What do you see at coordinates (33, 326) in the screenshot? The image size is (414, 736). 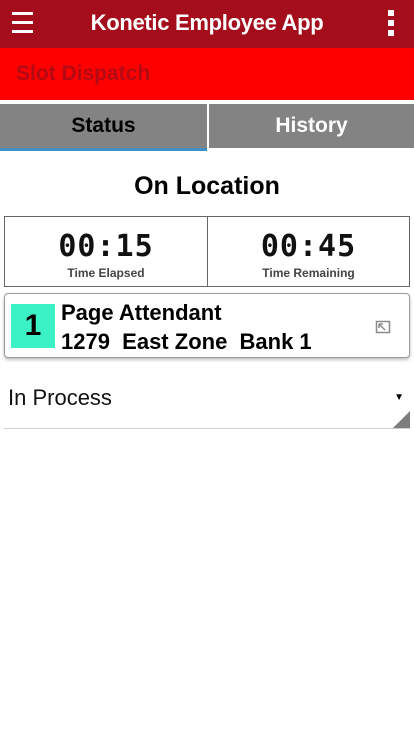 I see `priority-badge: 1` at bounding box center [33, 326].